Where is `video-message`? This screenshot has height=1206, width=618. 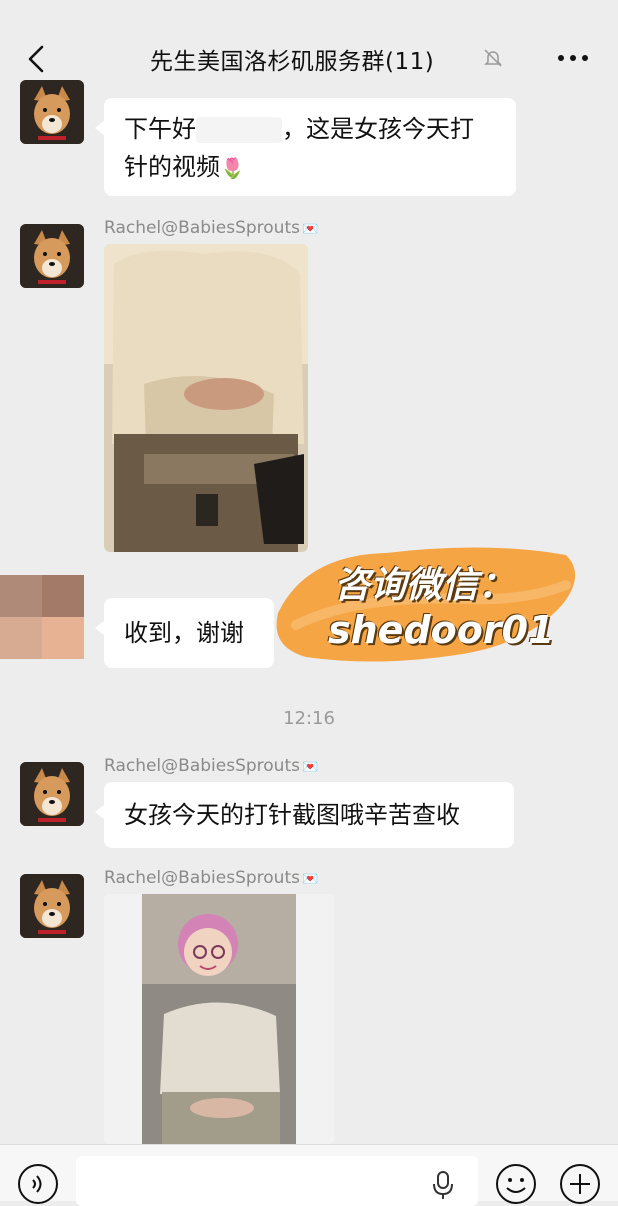
video-message is located at coordinates (206, 398).